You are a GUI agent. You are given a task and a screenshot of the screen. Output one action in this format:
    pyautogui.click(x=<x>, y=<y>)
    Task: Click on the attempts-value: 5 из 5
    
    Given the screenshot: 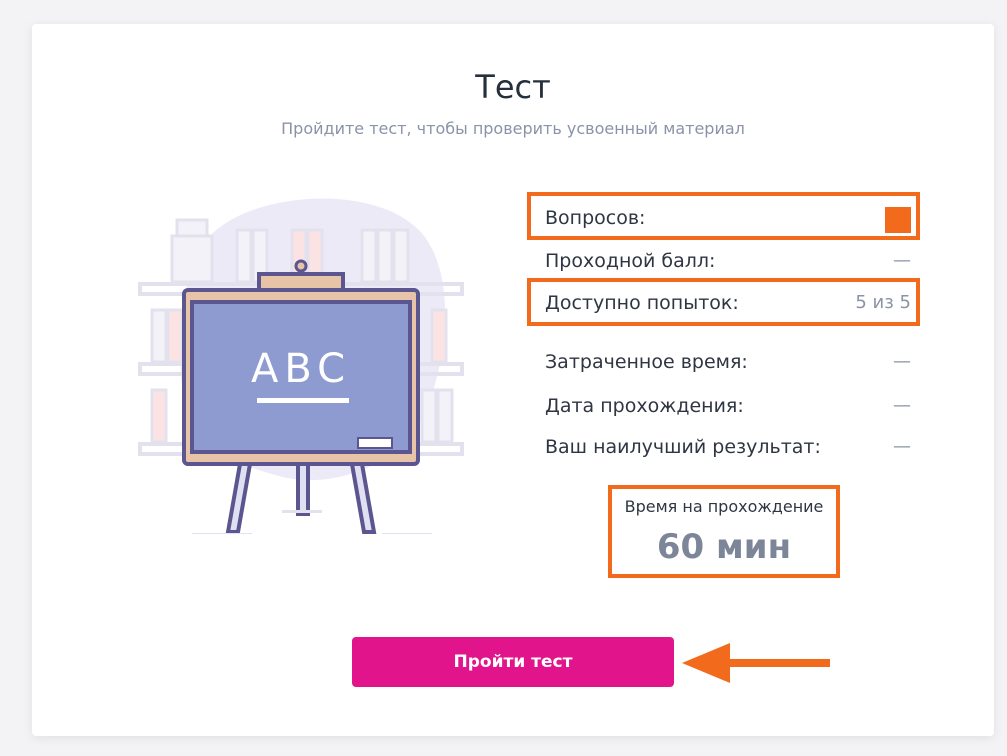 What is the action you would take?
    pyautogui.click(x=883, y=302)
    